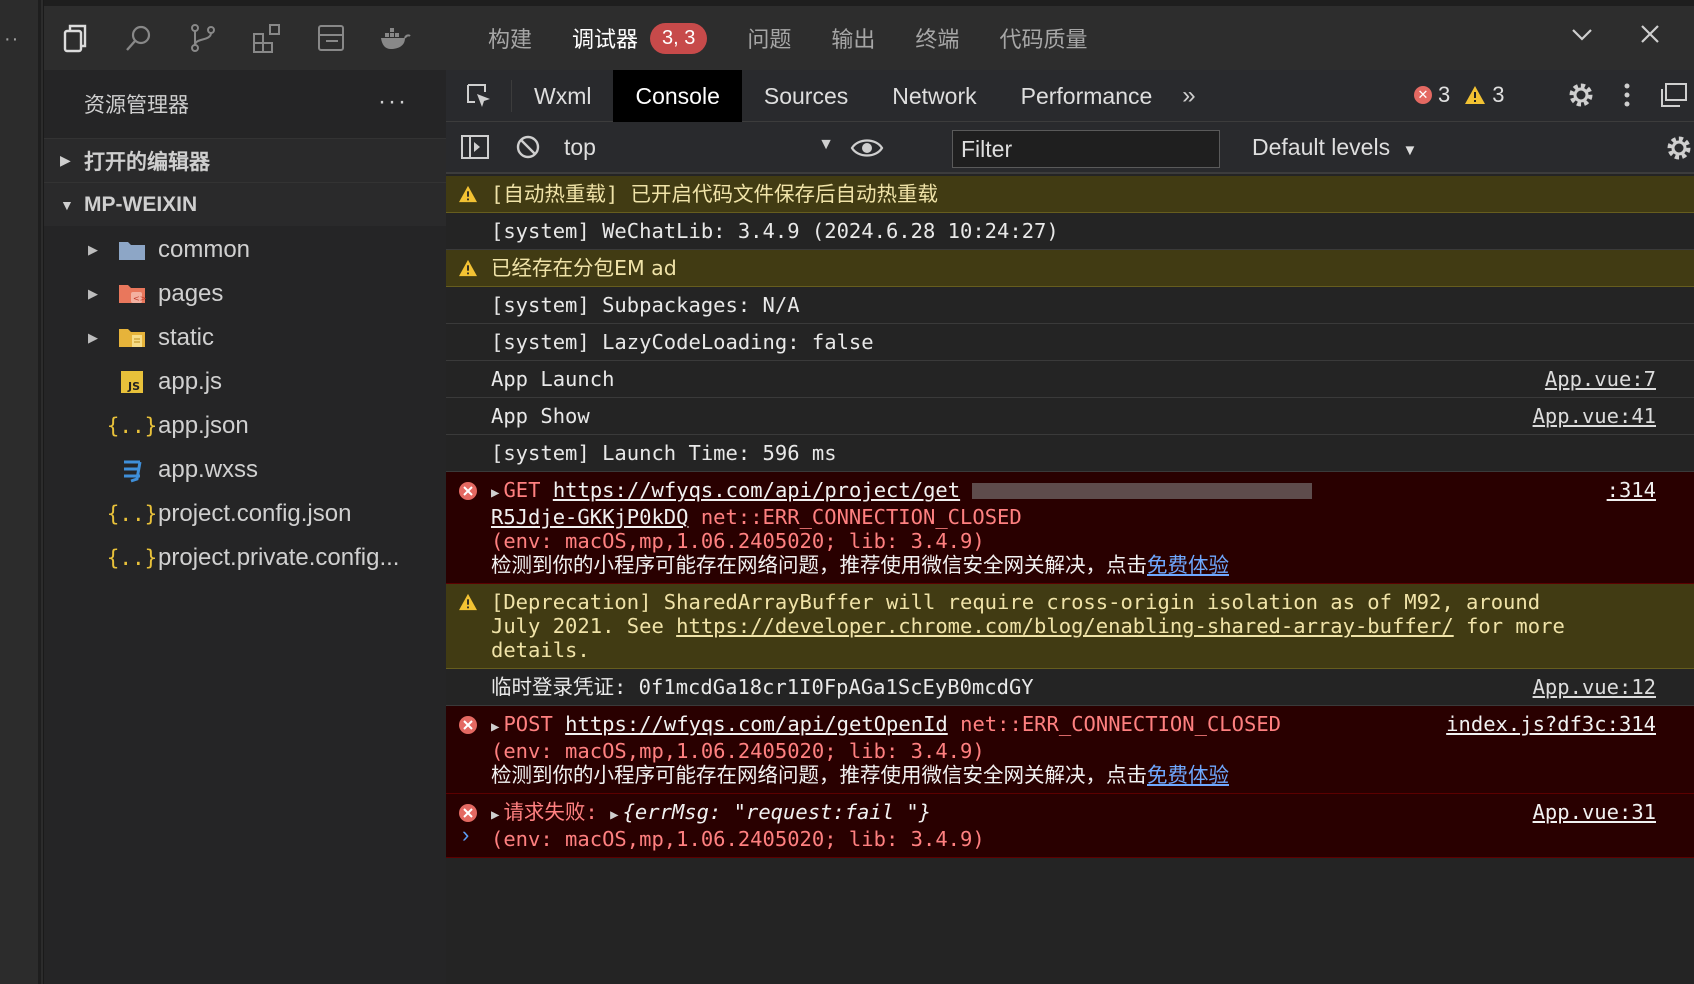  What do you see at coordinates (1582, 34) in the screenshot?
I see `chevron-down-icon` at bounding box center [1582, 34].